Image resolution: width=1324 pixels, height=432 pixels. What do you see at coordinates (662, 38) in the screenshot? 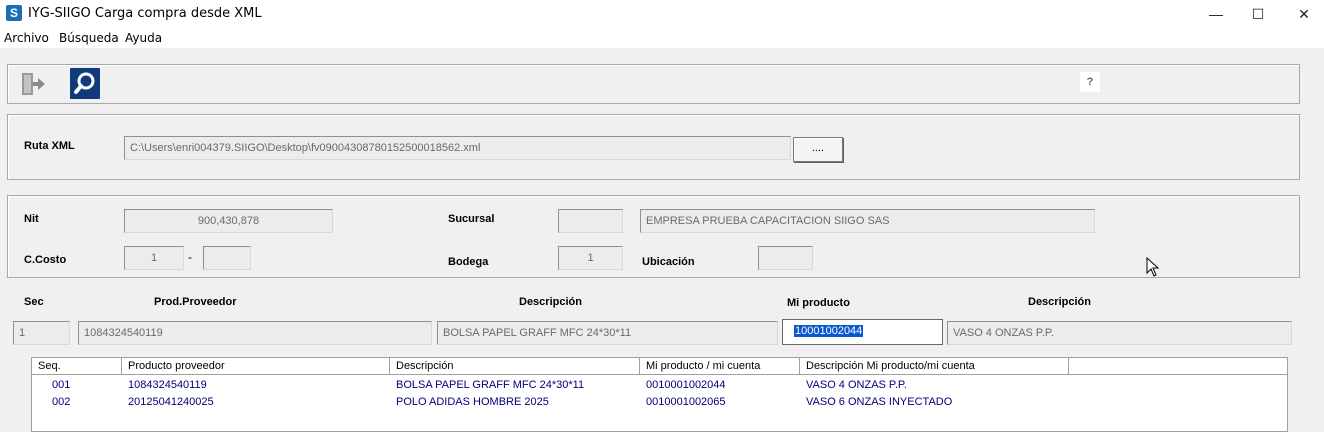
I see `menu-bar` at bounding box center [662, 38].